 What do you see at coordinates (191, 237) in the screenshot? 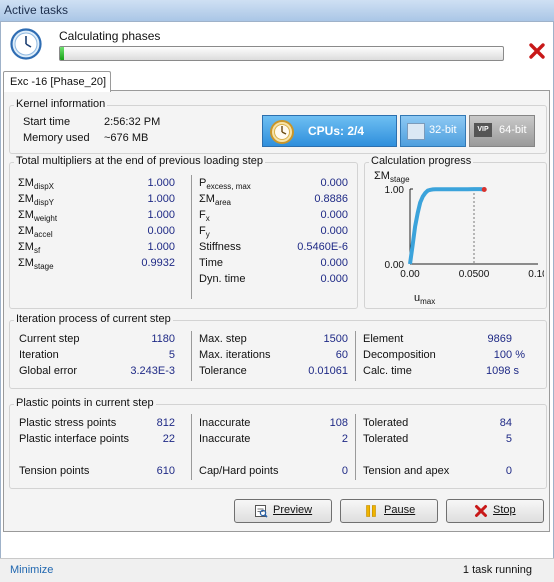
I see `multipliers-divider` at bounding box center [191, 237].